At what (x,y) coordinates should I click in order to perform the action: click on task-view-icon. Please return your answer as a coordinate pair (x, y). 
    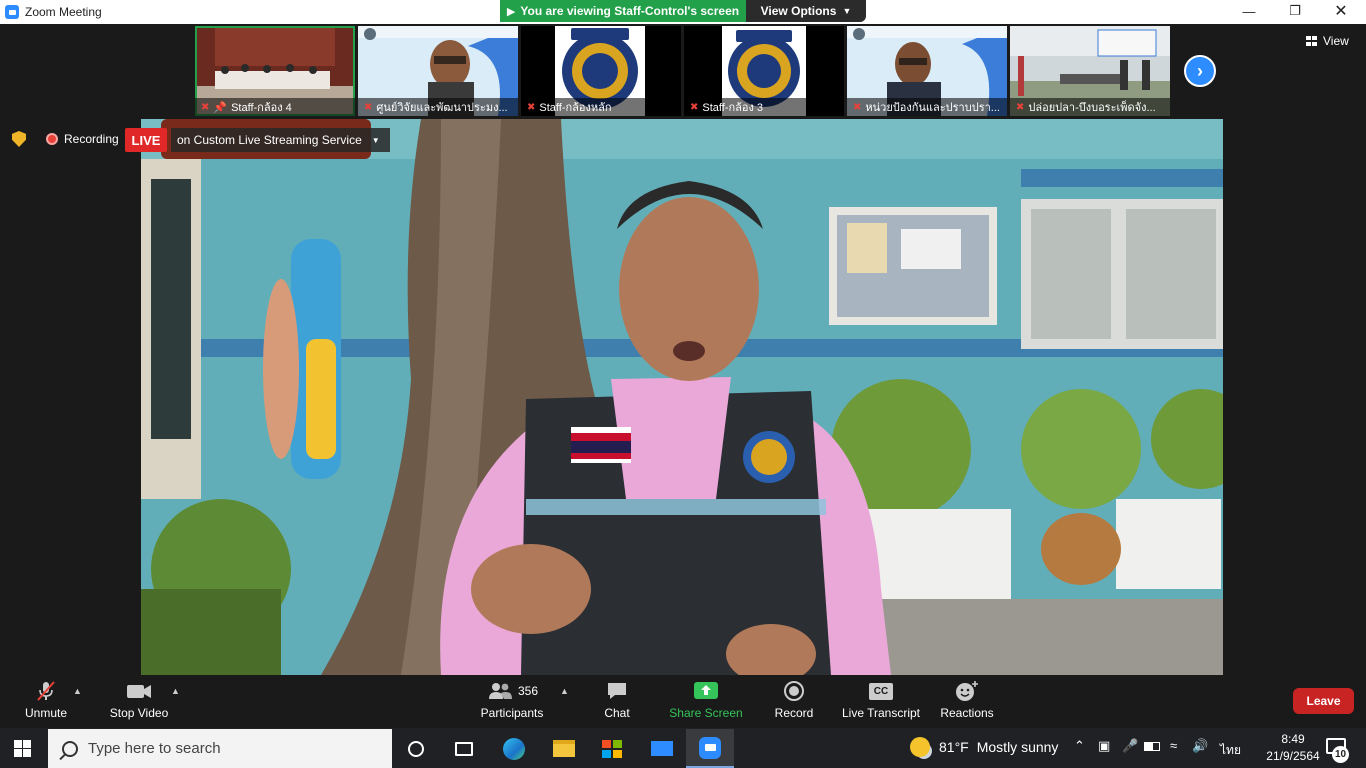
    Looking at the image, I should click on (464, 748).